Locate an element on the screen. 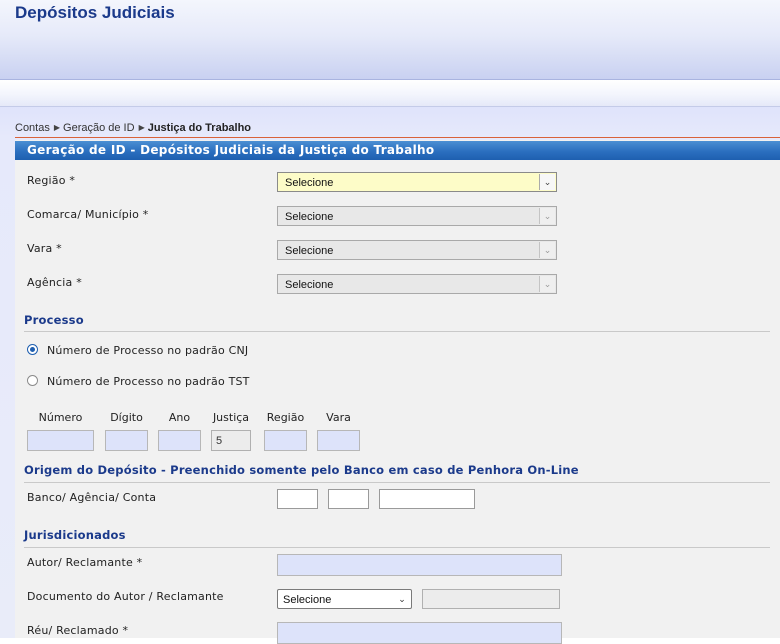 This screenshot has width=780, height=644. digito-column-label: Dígito is located at coordinates (126, 417).